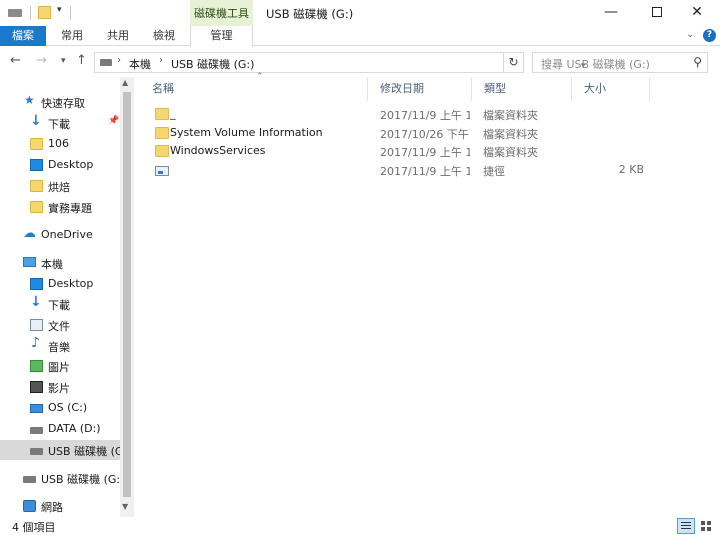 This screenshot has height=535, width=720. I want to click on sidebar-item-music: ♪ 音樂, so click(60, 345).